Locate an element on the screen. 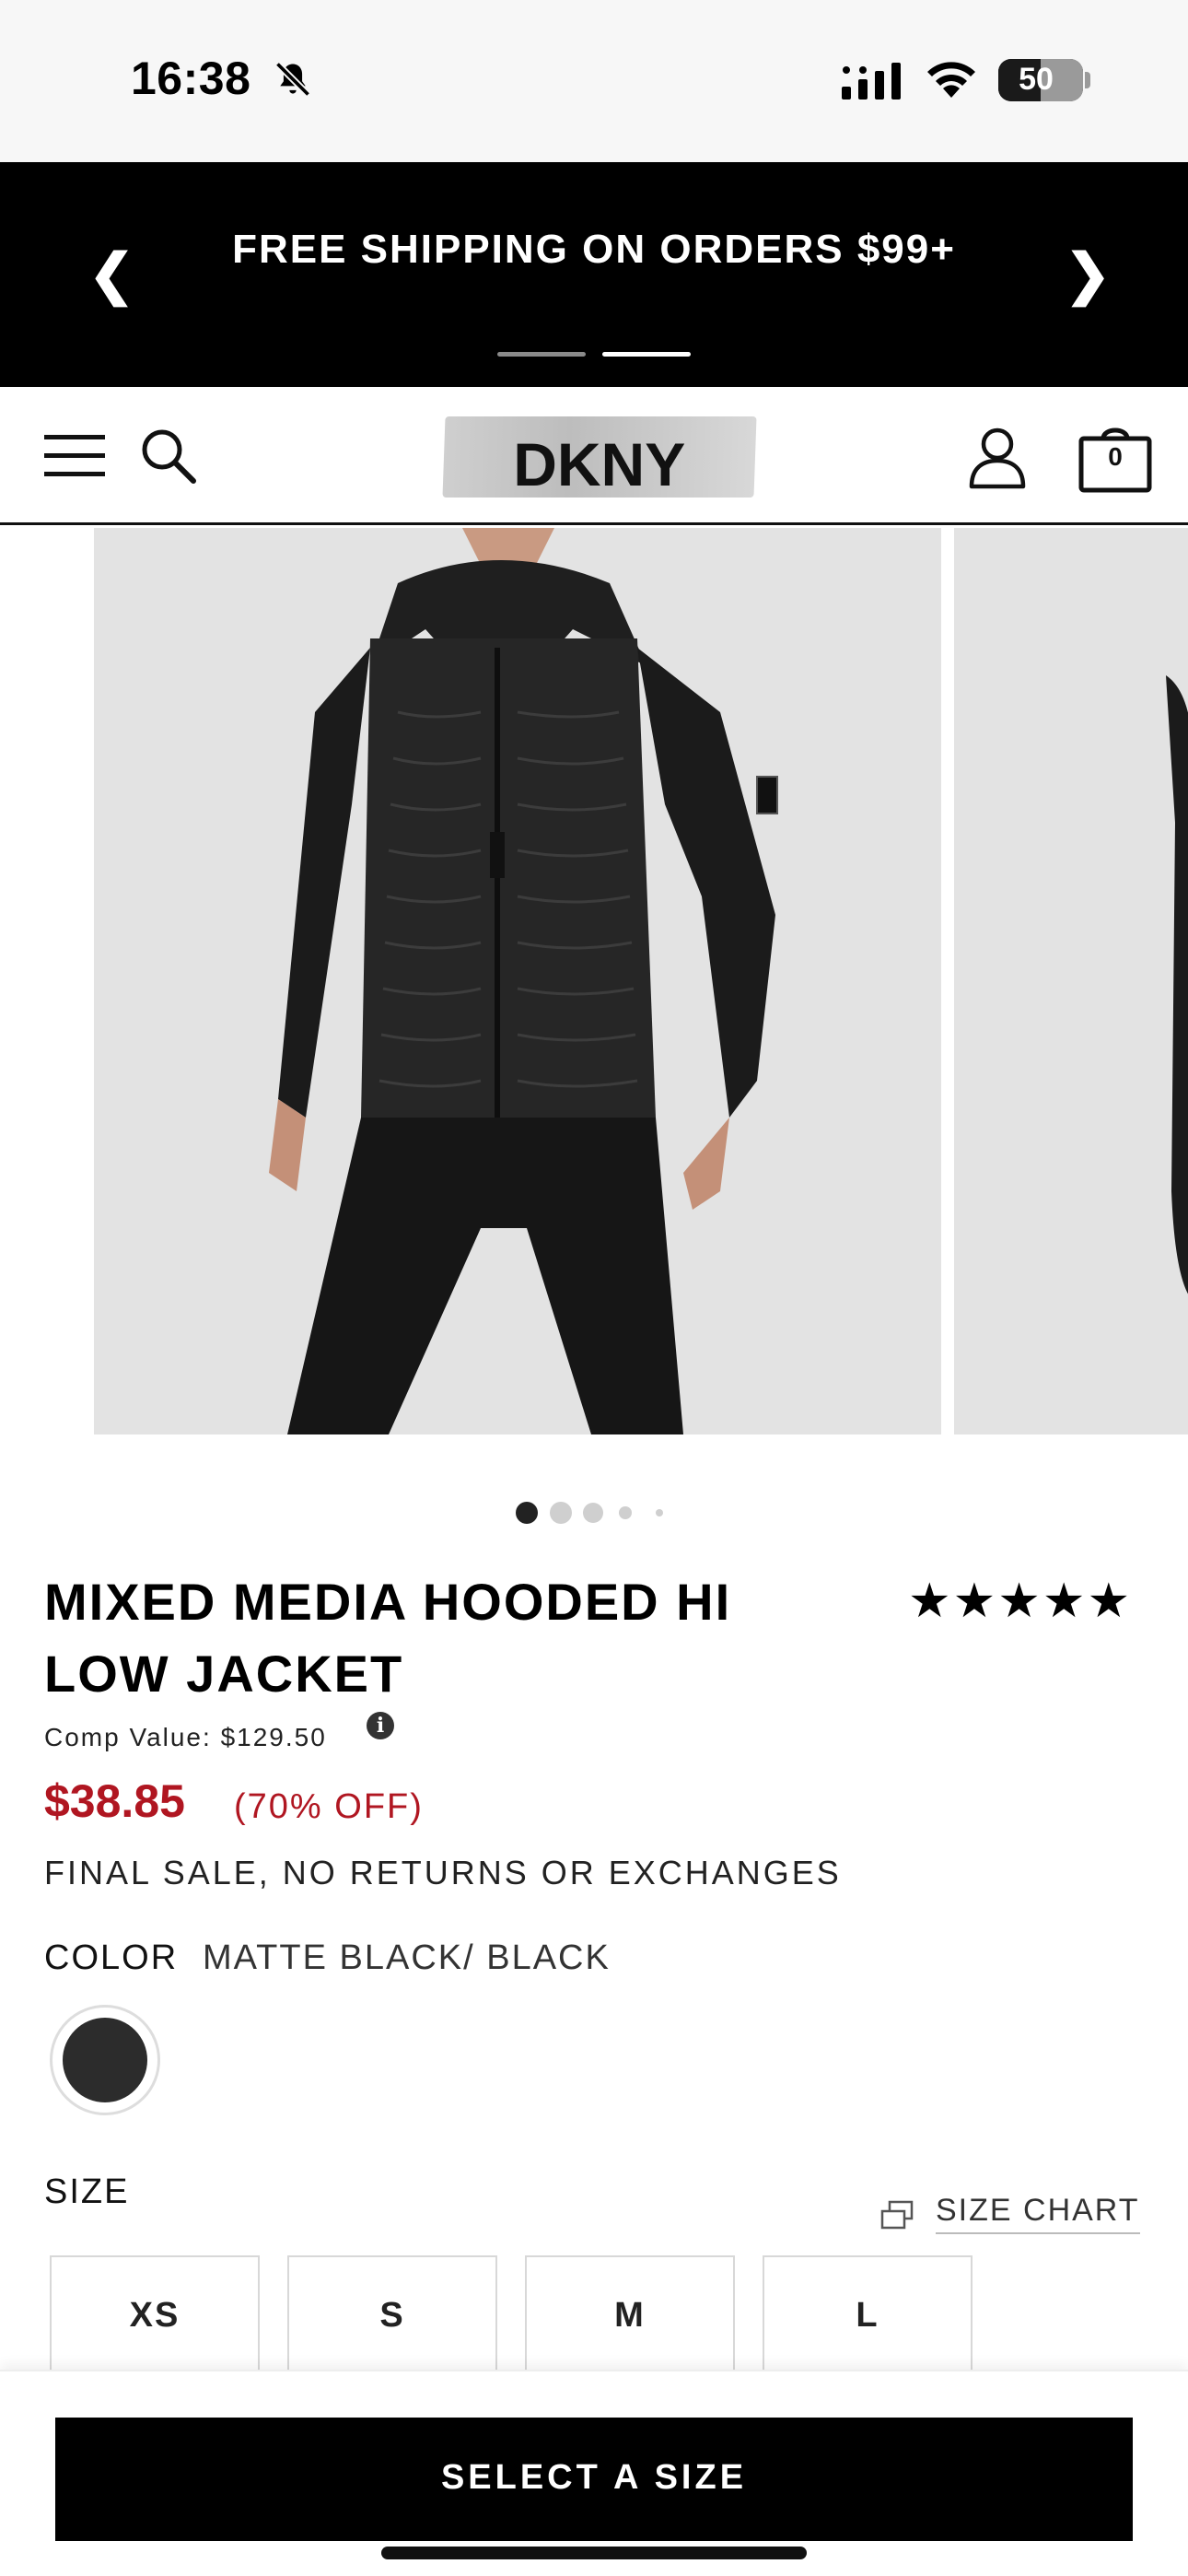  site-header: DKNY 0 is located at coordinates (594, 456).